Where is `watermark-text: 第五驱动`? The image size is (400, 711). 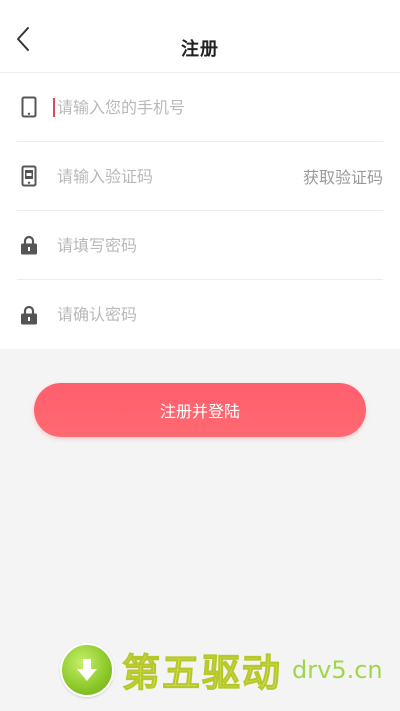
watermark-text: 第五驱动 is located at coordinates (202, 673).